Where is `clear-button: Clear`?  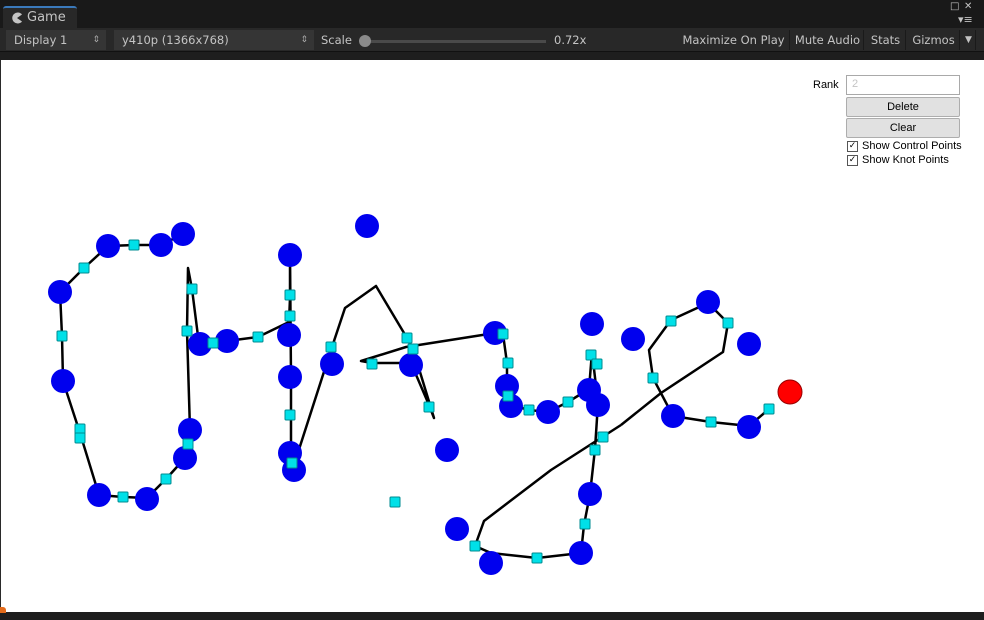
clear-button: Clear is located at coordinates (903, 128).